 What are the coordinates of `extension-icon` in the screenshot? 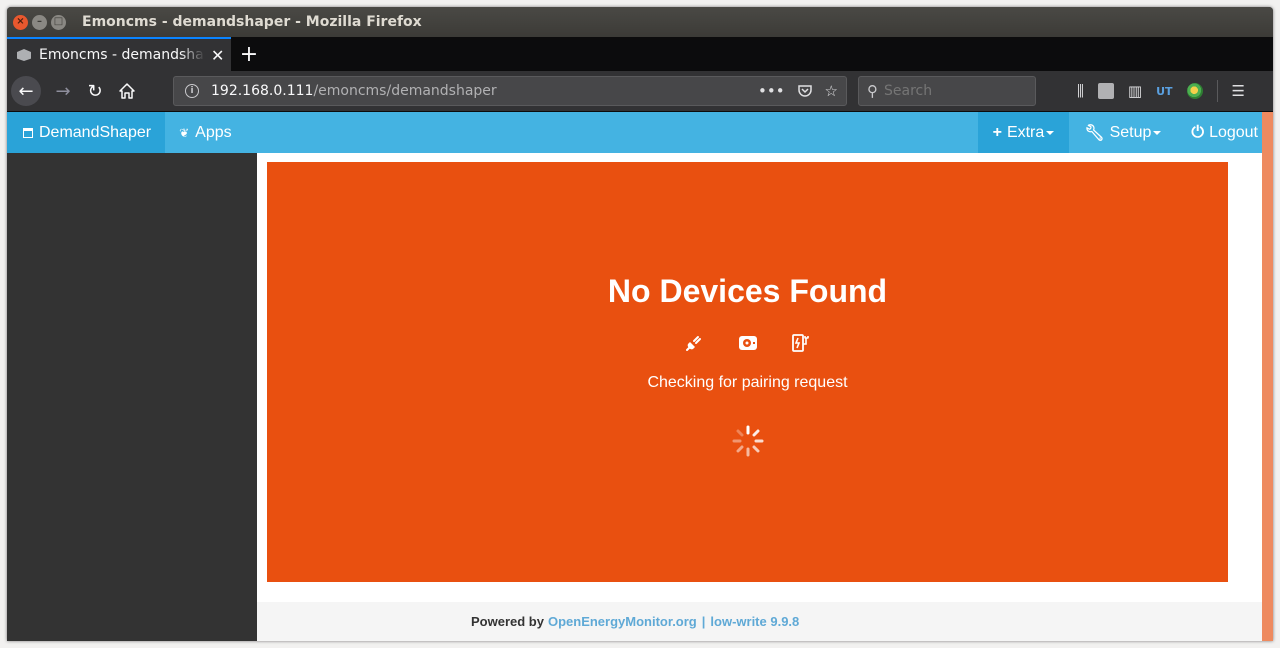 It's located at (1105, 91).